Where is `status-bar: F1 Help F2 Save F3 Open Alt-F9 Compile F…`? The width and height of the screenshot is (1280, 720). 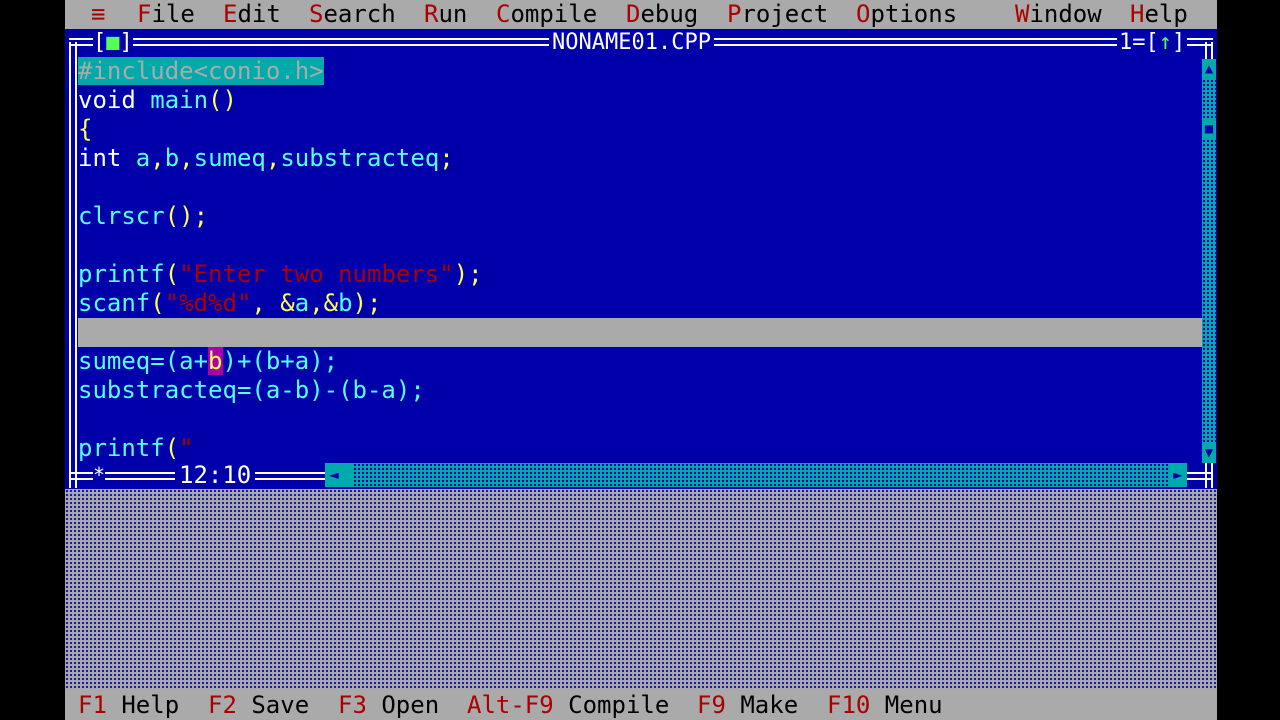
status-bar: F1 Help F2 Save F3 Open Alt-F9 Compile F… is located at coordinates (641, 704).